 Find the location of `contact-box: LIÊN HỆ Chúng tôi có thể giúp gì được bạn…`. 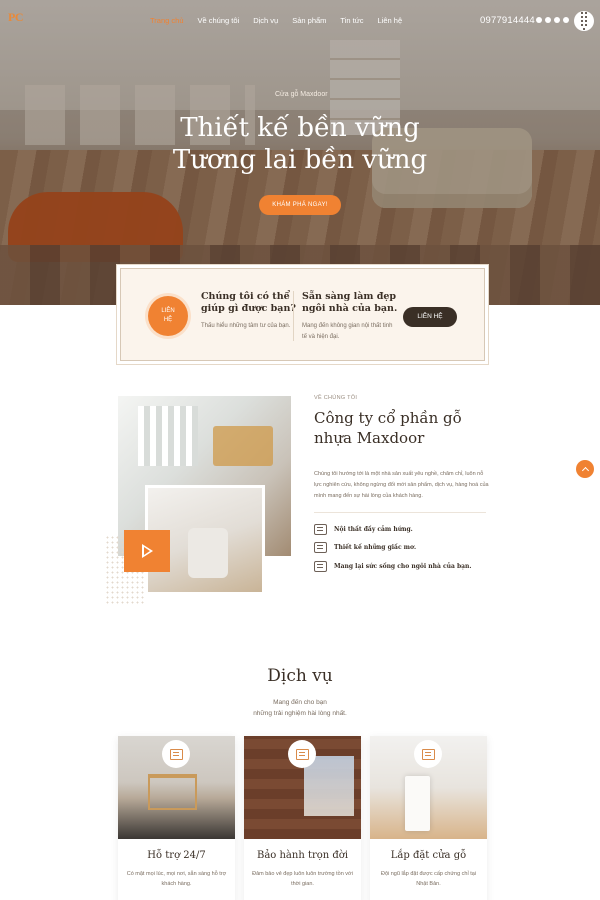

contact-box: LIÊN HỆ Chúng tôi có thể giúp gì được bạn… is located at coordinates (302, 314).